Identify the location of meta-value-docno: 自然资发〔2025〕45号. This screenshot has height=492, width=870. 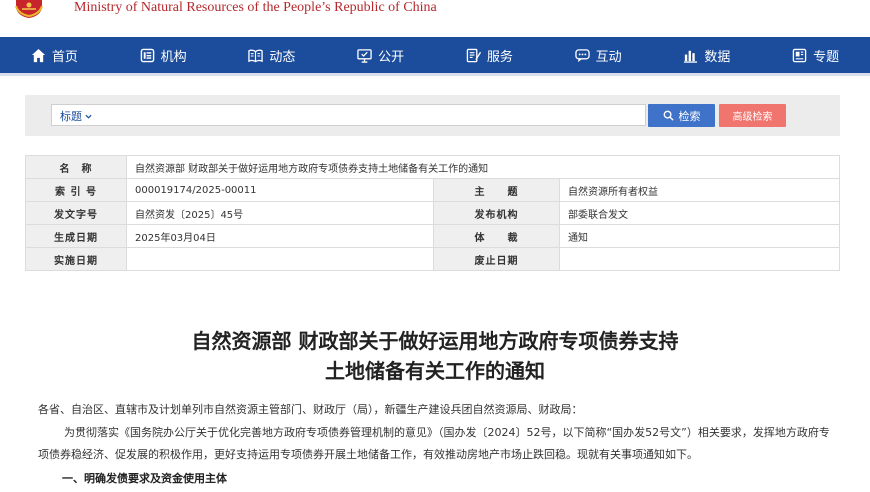
(280, 213).